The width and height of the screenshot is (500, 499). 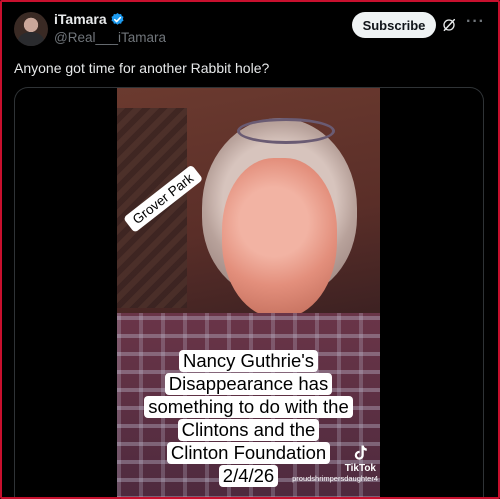 What do you see at coordinates (248, 407) in the screenshot?
I see `caption-line: something to do with the` at bounding box center [248, 407].